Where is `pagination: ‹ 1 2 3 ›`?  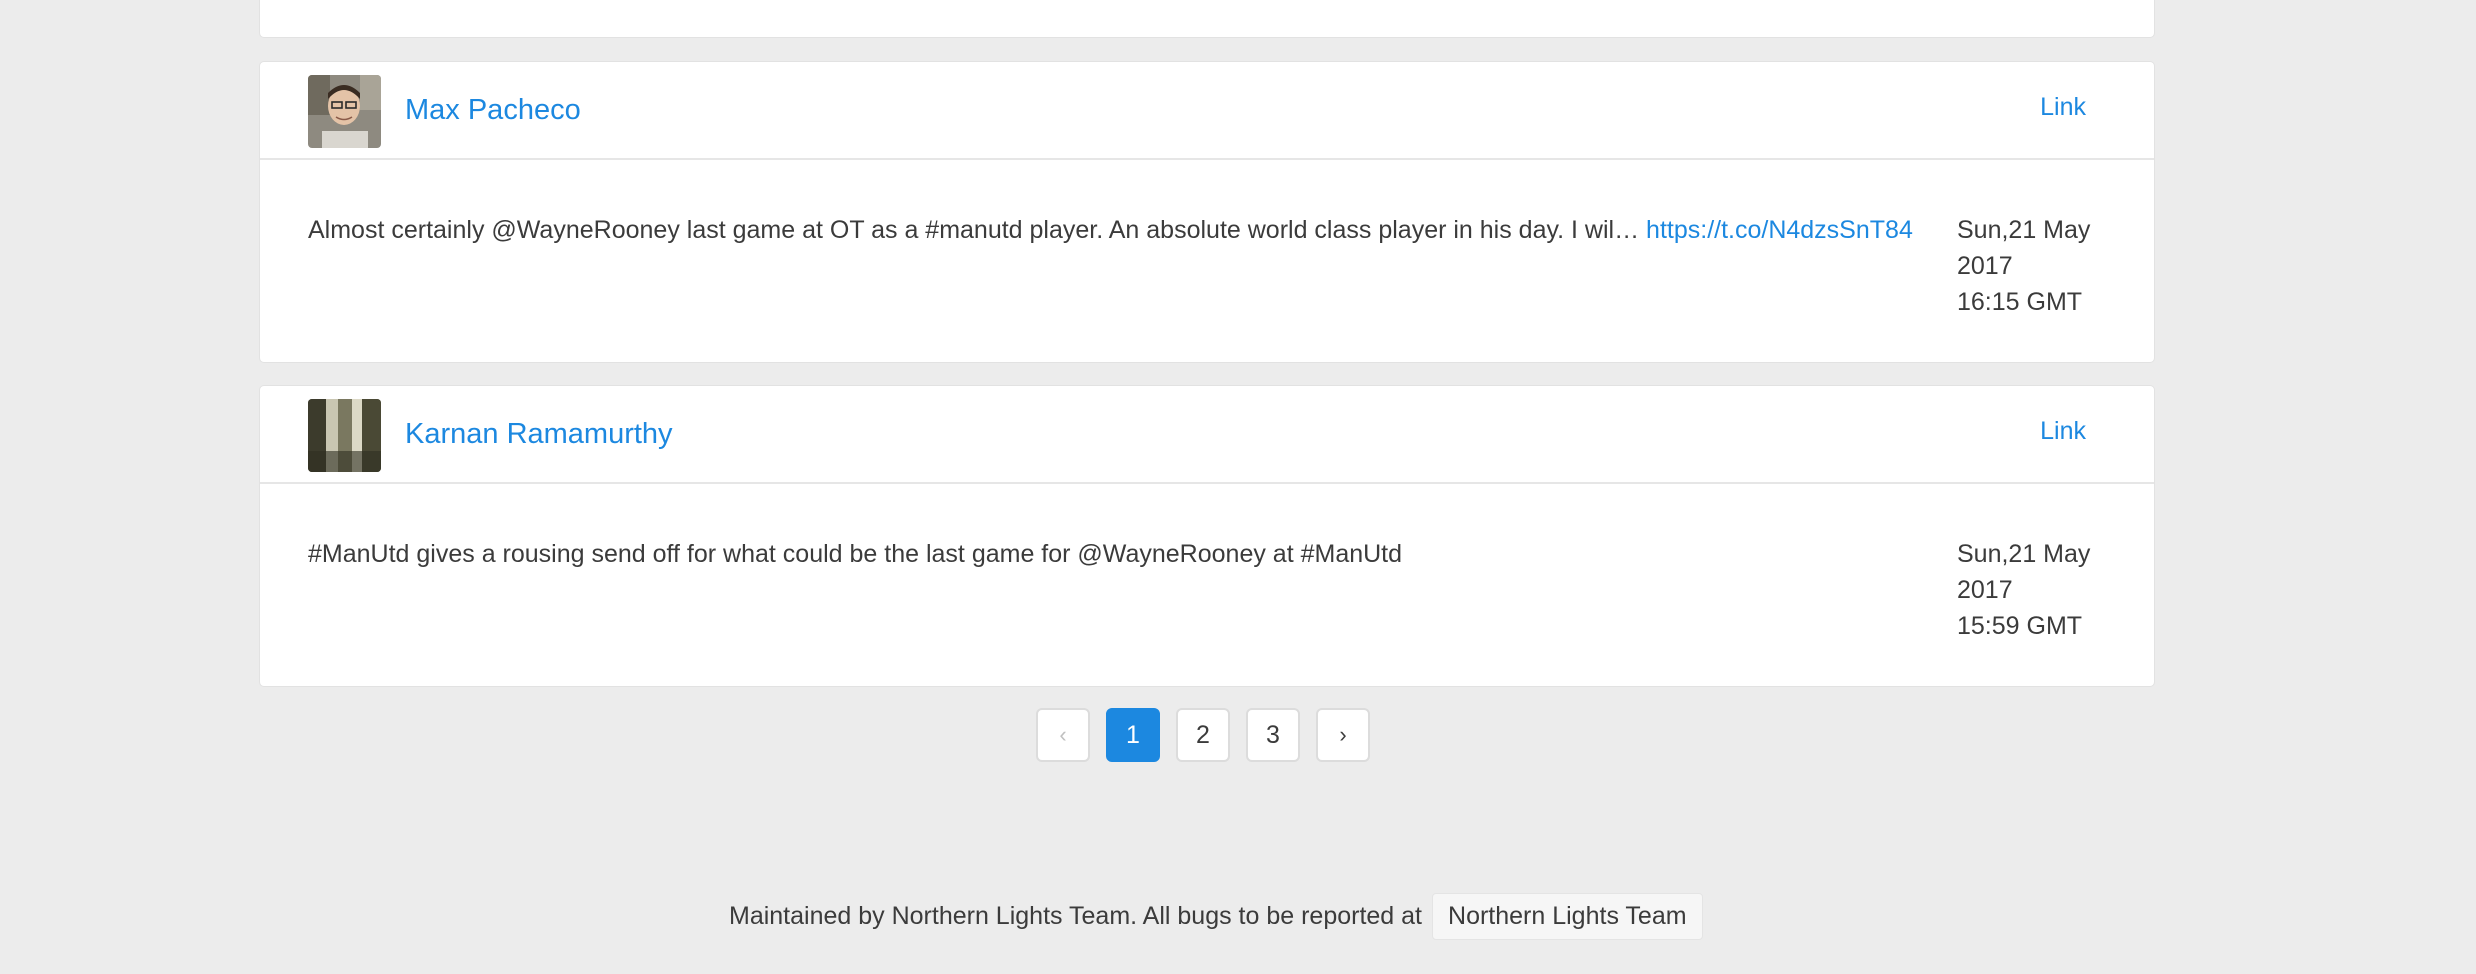
pagination: ‹ 1 2 3 › is located at coordinates (1203, 735).